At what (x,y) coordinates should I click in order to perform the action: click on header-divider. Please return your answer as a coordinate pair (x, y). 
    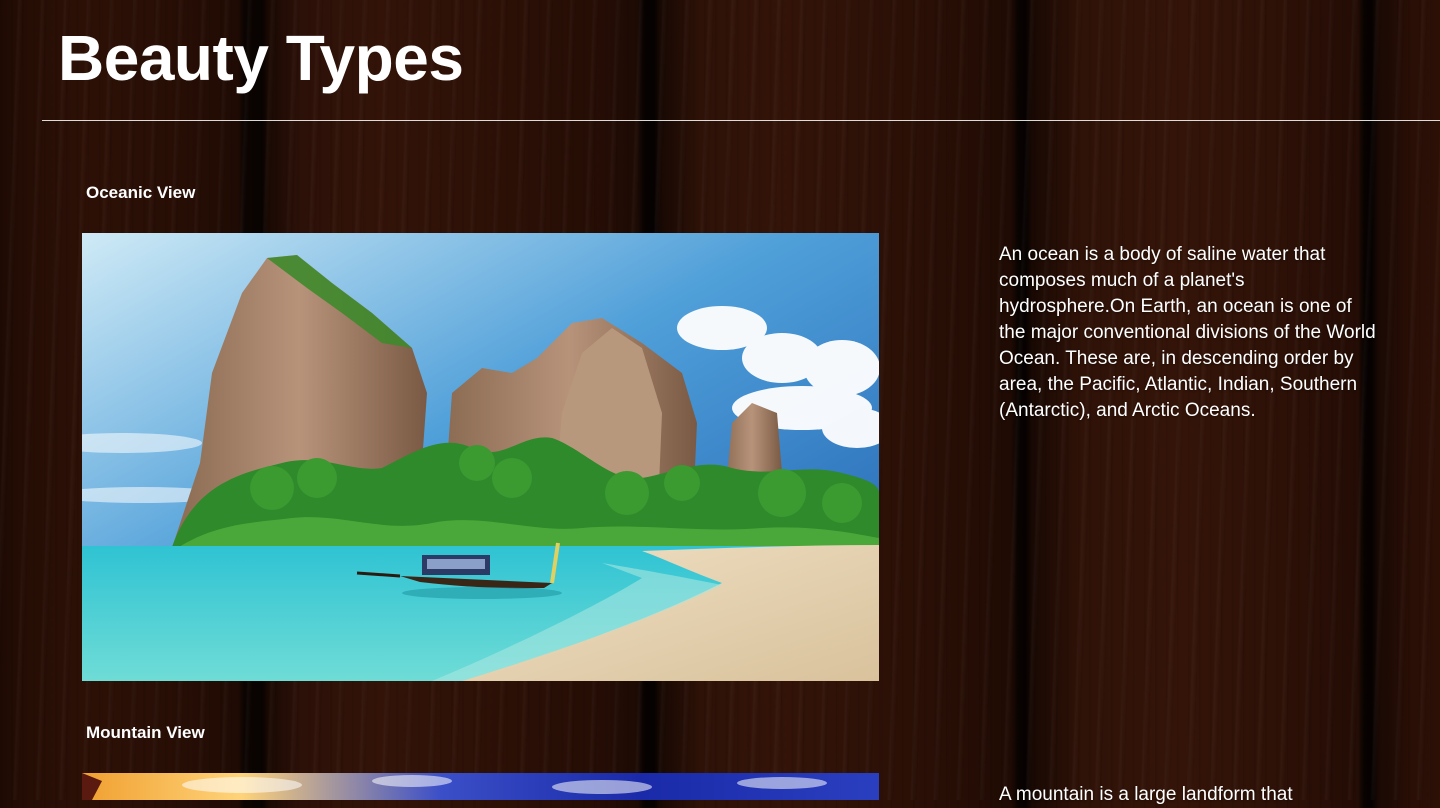
    Looking at the image, I should click on (741, 120).